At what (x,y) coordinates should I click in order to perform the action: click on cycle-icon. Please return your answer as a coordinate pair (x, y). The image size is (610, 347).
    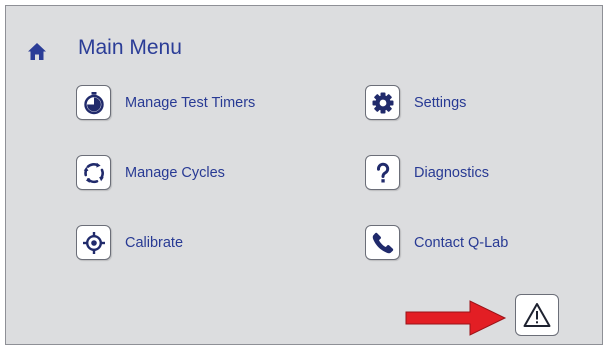
    Looking at the image, I should click on (93, 172).